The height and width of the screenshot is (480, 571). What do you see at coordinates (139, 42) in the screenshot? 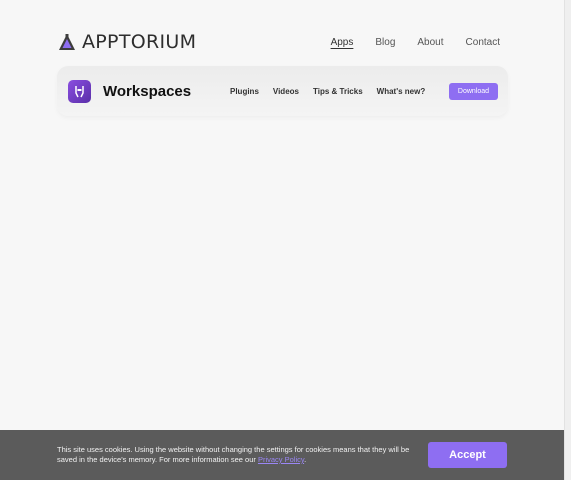
I see `brand-name: APPTORIUM` at bounding box center [139, 42].